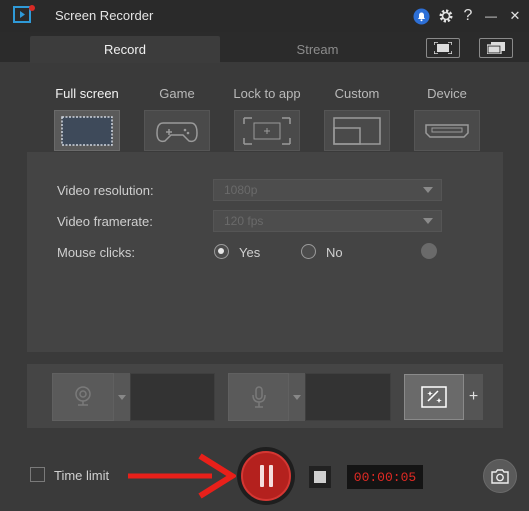  Describe the element at coordinates (105, 190) in the screenshot. I see `video-resolution-label: Video resolution:` at that location.